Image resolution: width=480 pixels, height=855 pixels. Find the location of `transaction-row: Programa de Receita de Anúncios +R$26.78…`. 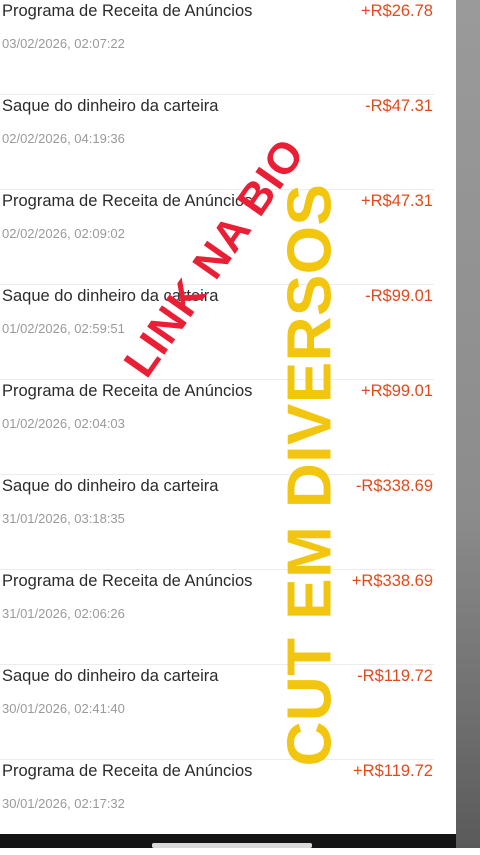

transaction-row: Programa de Receita de Anúncios +R$26.78… is located at coordinates (228, 47).